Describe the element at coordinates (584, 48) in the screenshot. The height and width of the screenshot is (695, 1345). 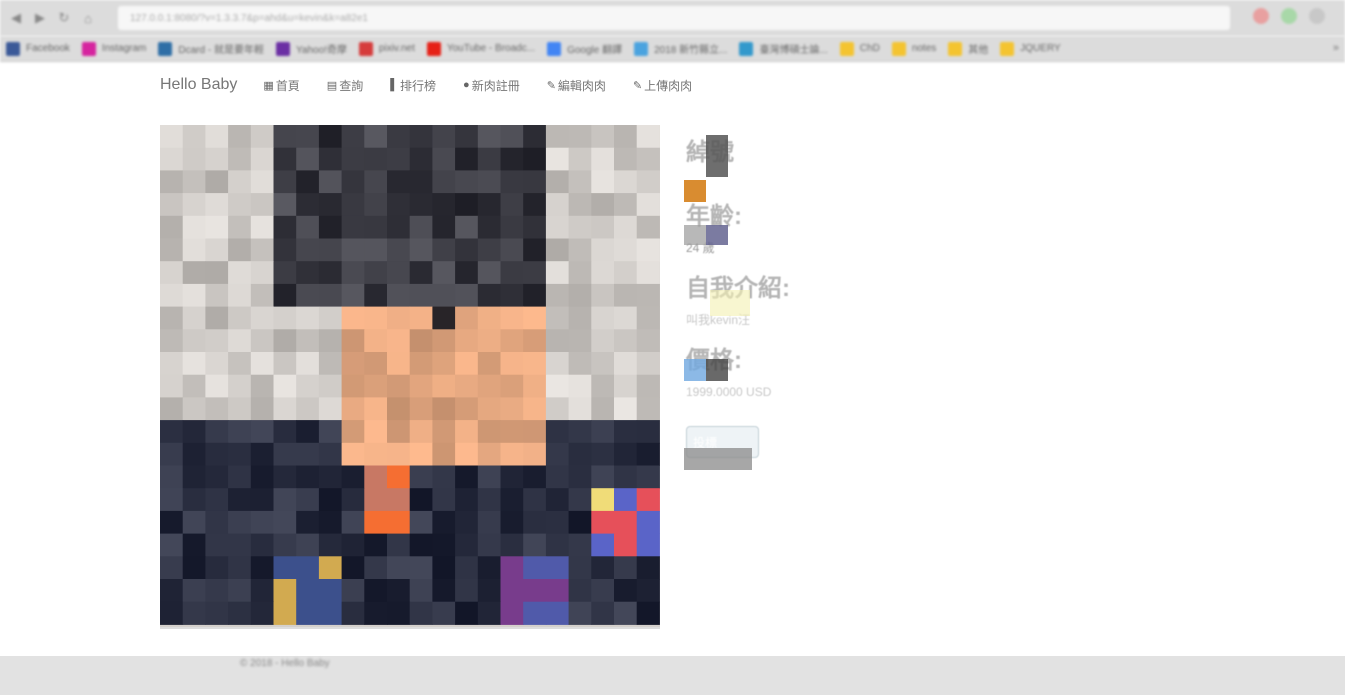
I see `bookmark-item: Google 翻譯` at that location.